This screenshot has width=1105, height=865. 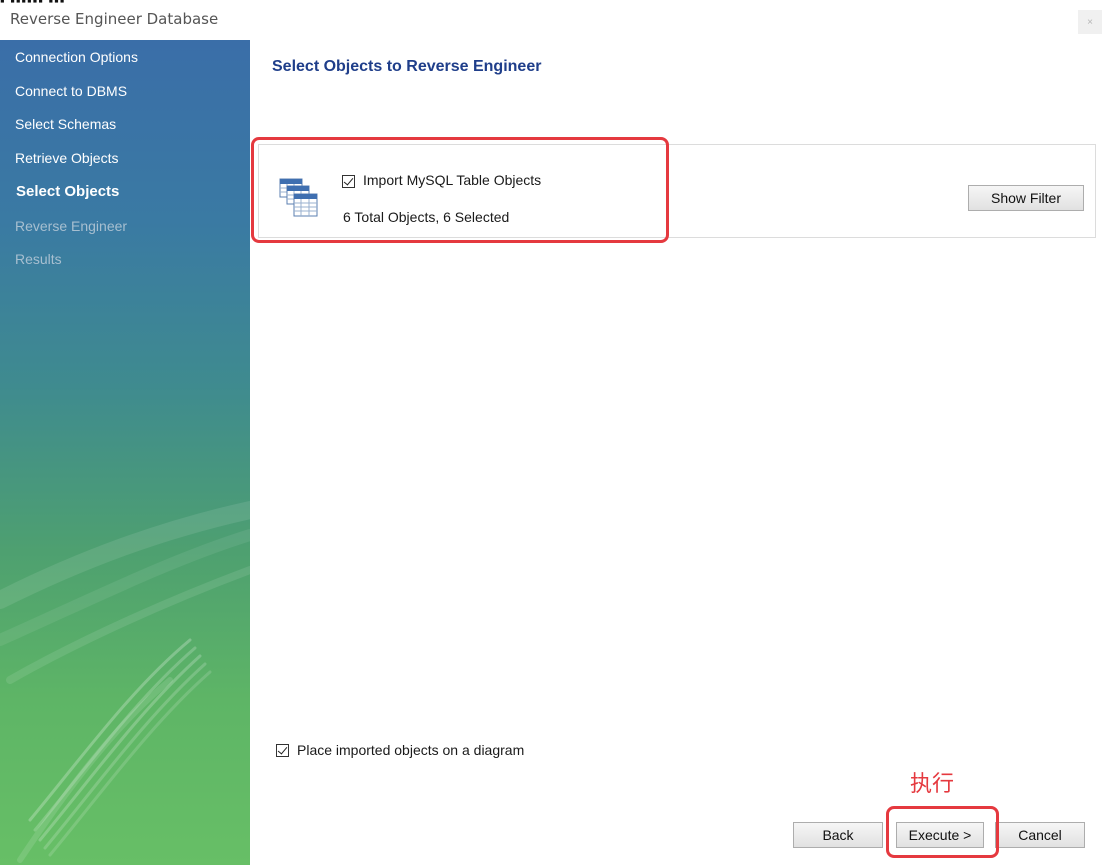 I want to click on step-connect-to-dbms: Connect to DBMS, so click(x=71, y=91).